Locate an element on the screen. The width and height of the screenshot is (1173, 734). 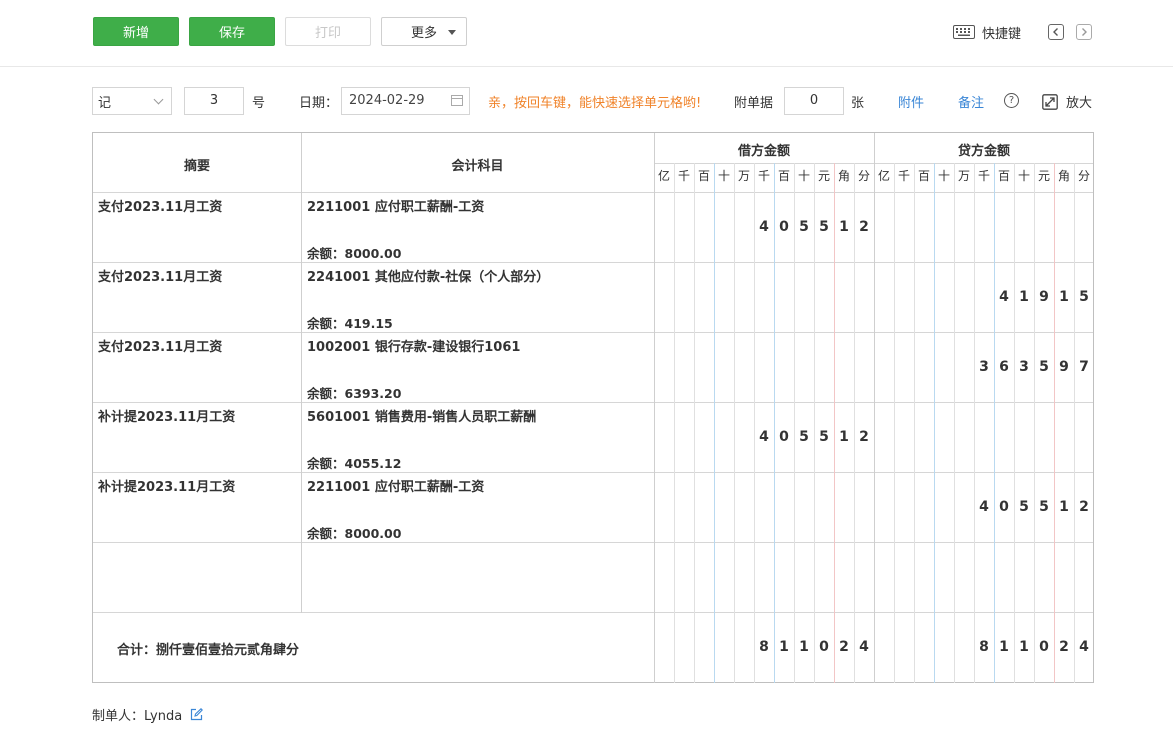
calendar-icon is located at coordinates (457, 100).